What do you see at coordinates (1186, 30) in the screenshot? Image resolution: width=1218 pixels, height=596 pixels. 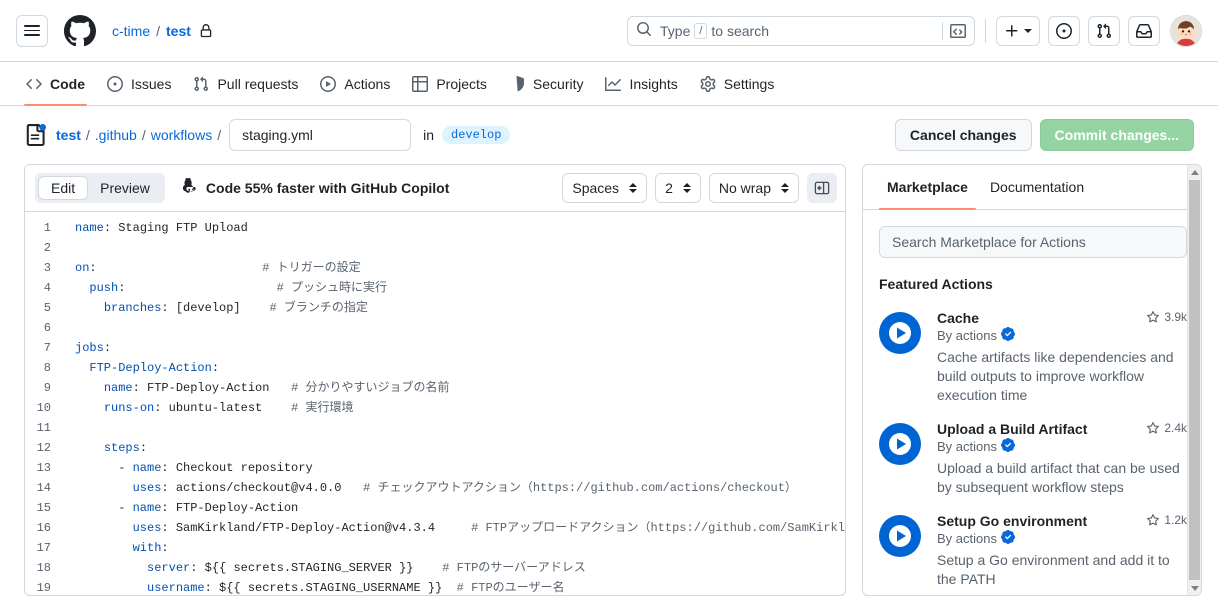 I see `avatar` at bounding box center [1186, 30].